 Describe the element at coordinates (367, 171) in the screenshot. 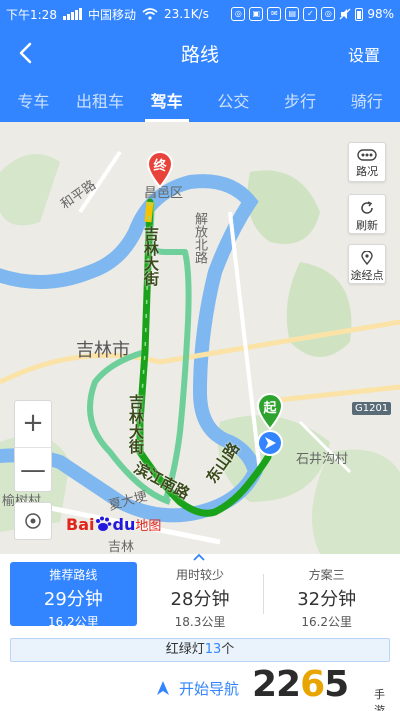

I see `traffic-label: 路况` at that location.